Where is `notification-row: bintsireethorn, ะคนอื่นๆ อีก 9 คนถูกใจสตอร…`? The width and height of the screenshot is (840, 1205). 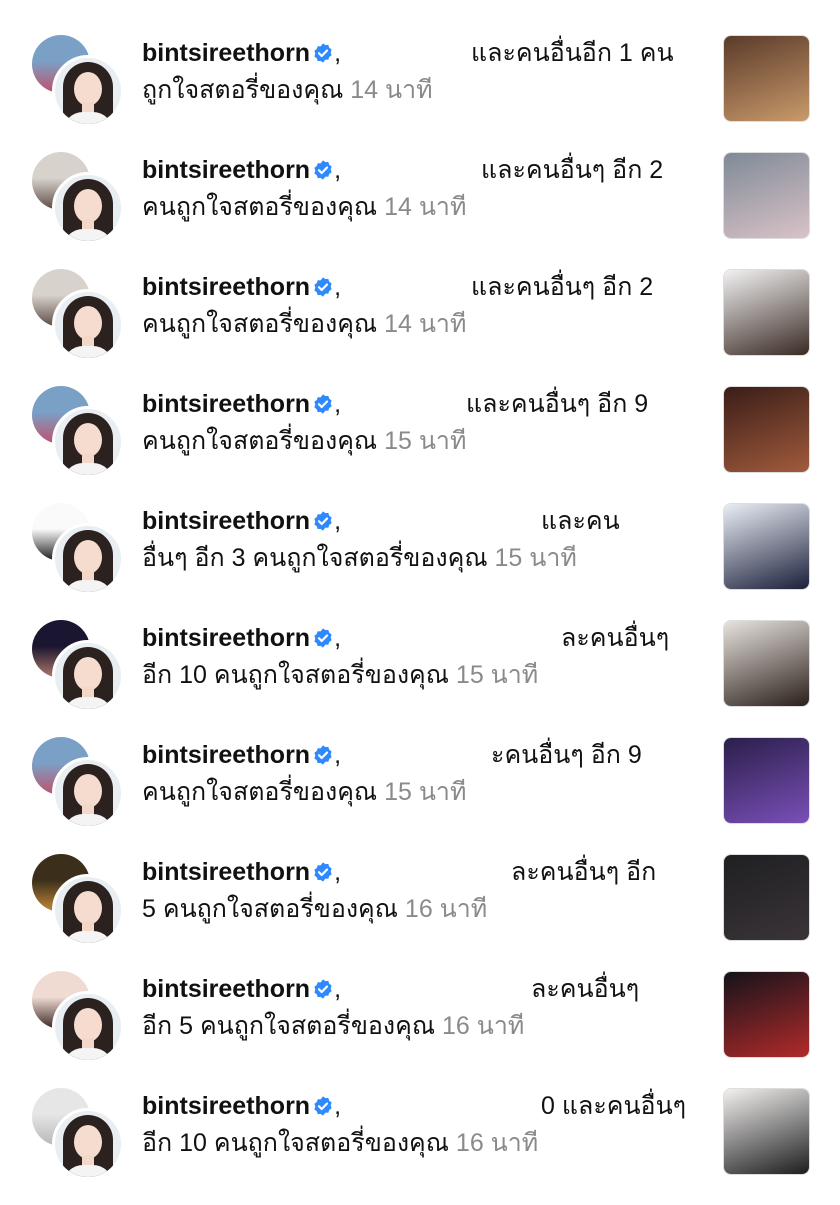 notification-row: bintsireethorn, ะคนอื่นๆ อีก 9 คนถูกใจสตอร… is located at coordinates (420, 795).